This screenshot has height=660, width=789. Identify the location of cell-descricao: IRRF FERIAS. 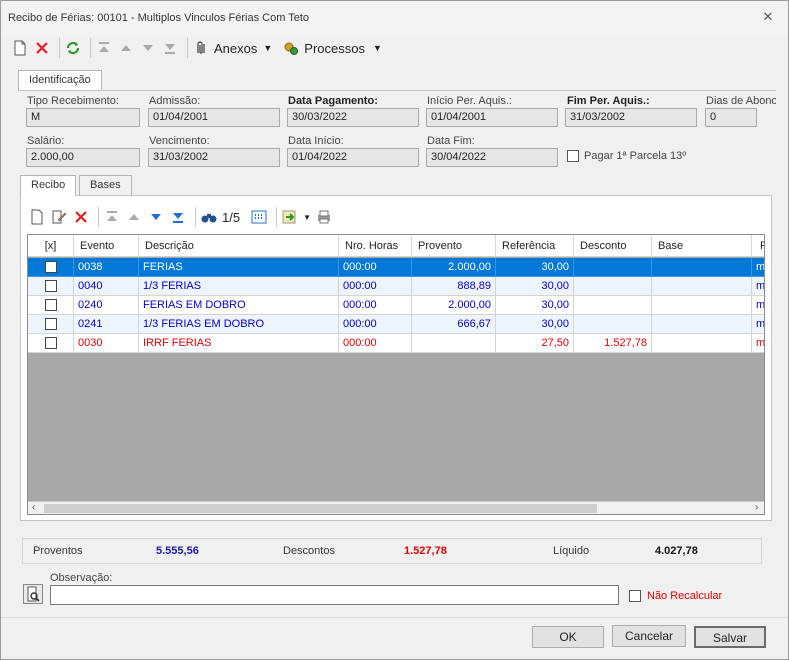
(239, 343).